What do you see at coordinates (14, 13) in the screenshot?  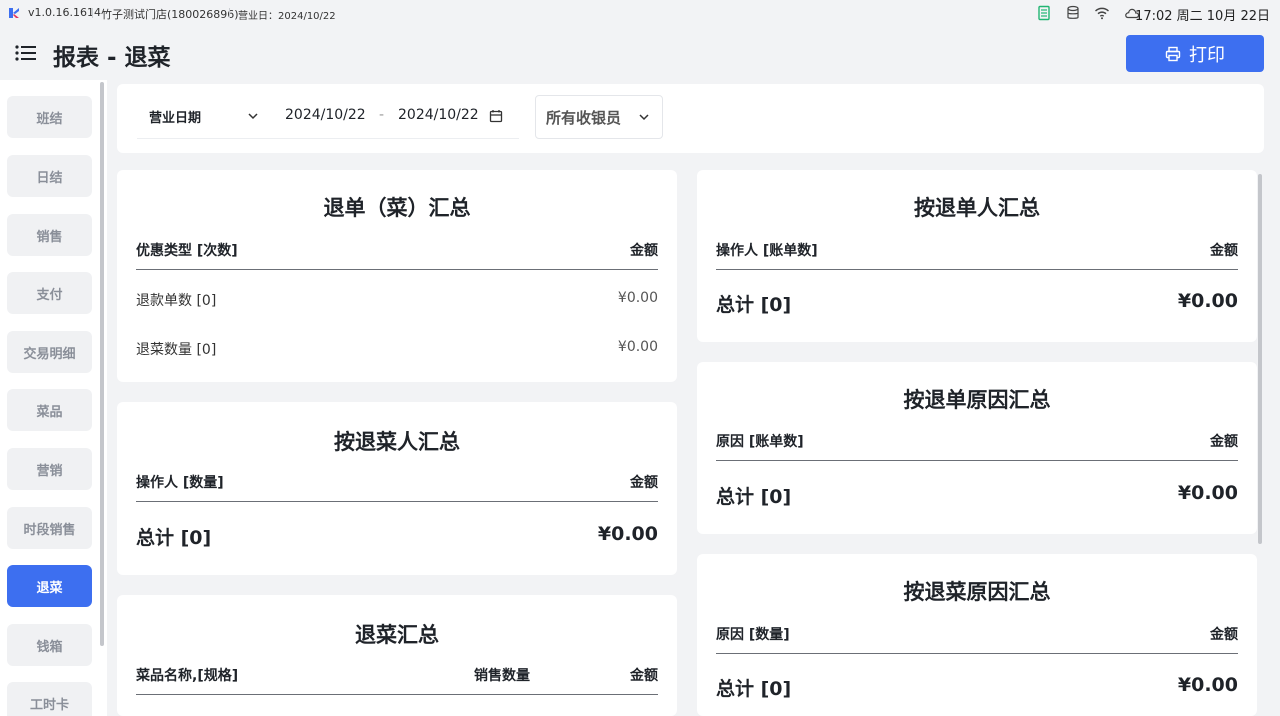 I see `app-logo-icon` at bounding box center [14, 13].